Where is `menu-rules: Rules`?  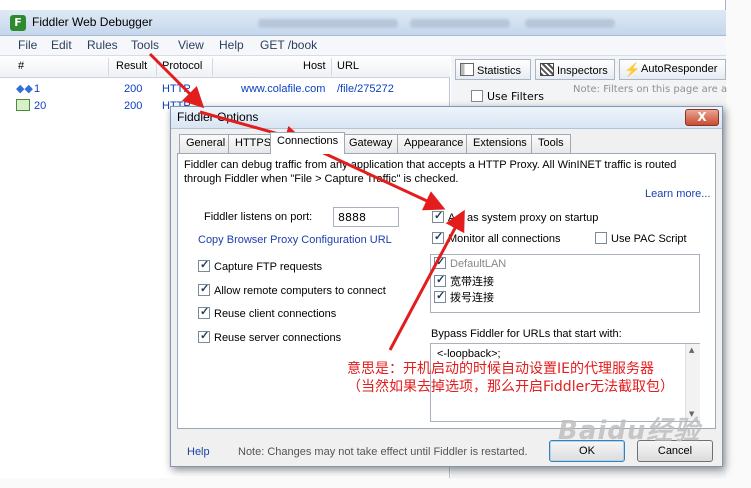 menu-rules: Rules is located at coordinates (102, 45).